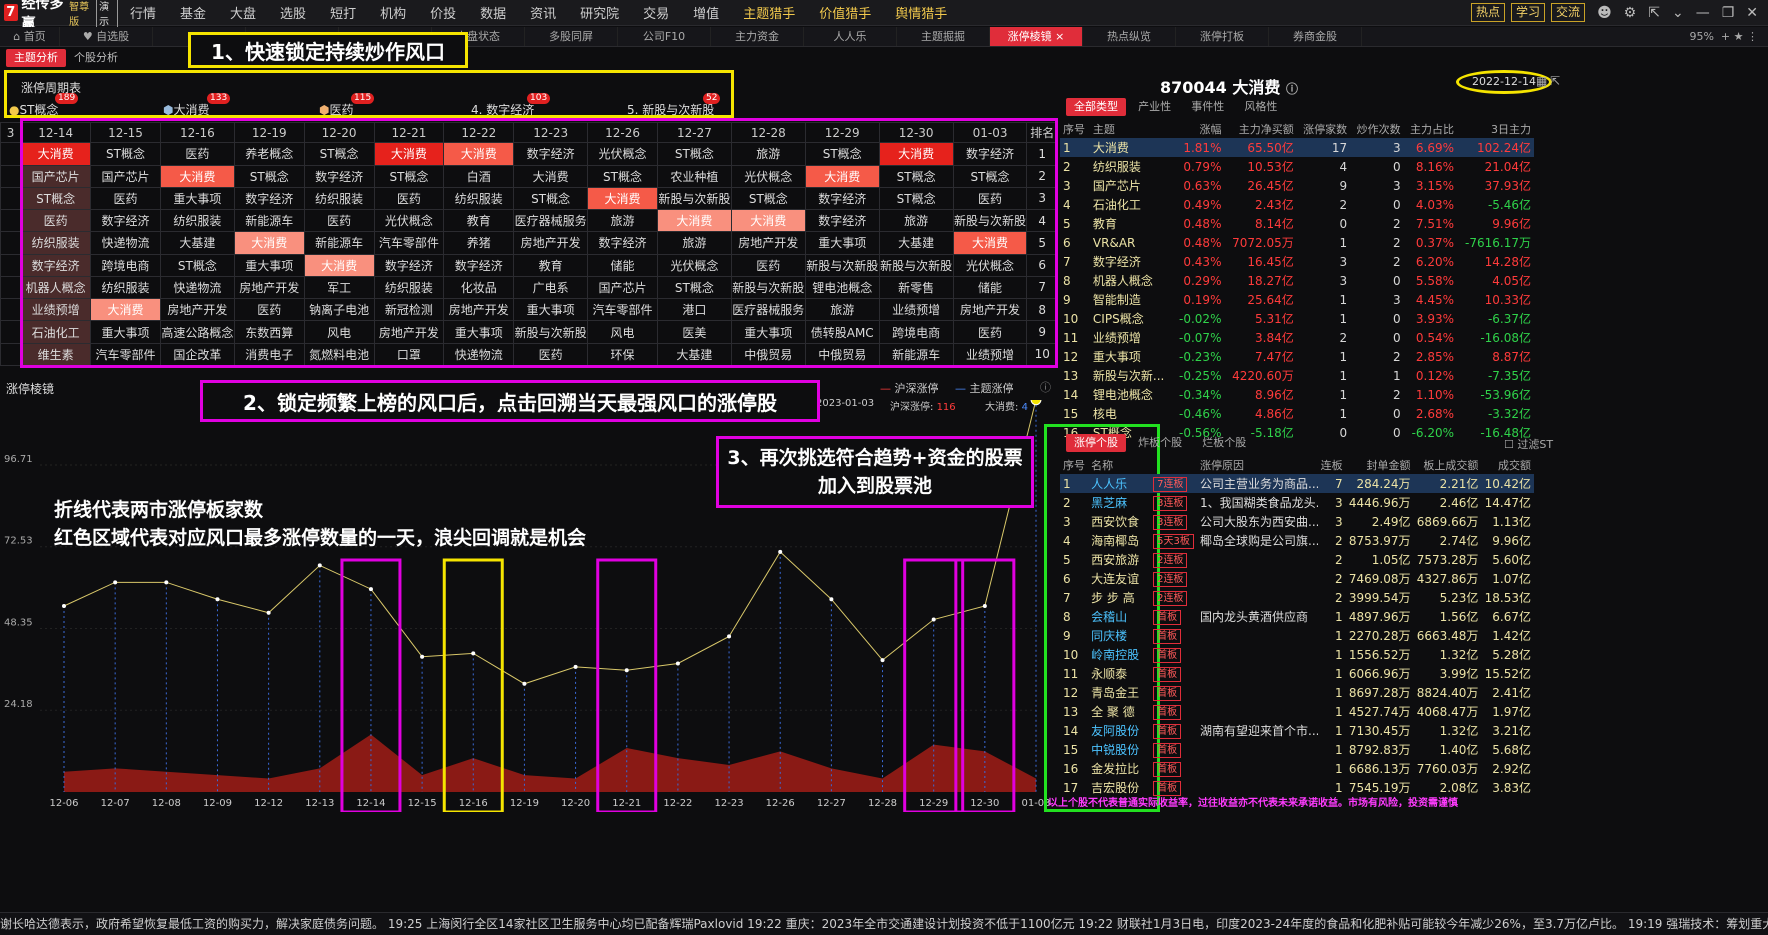 This screenshot has height=935, width=1768. What do you see at coordinates (1297, 597) in the screenshot?
I see `stock-row: 7 步 步 高 2连板 2 3999.54万 5.23亿 18.53亿` at bounding box center [1297, 597].